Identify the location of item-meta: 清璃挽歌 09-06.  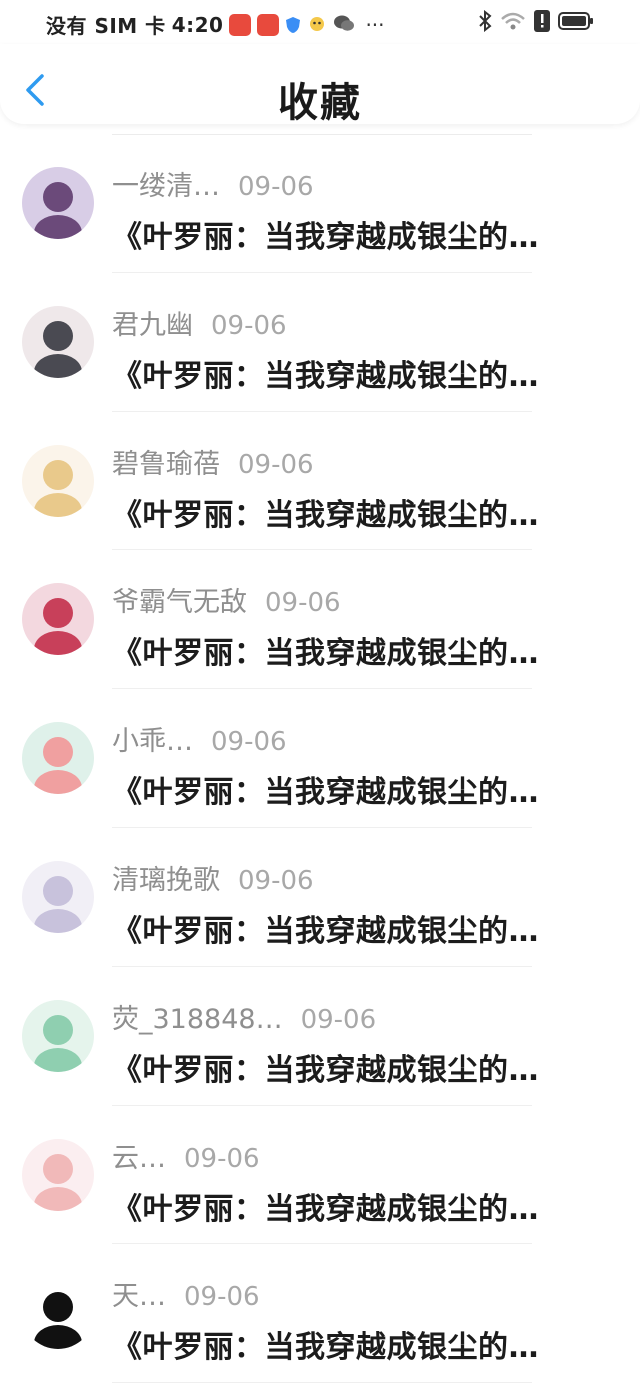
(213, 877).